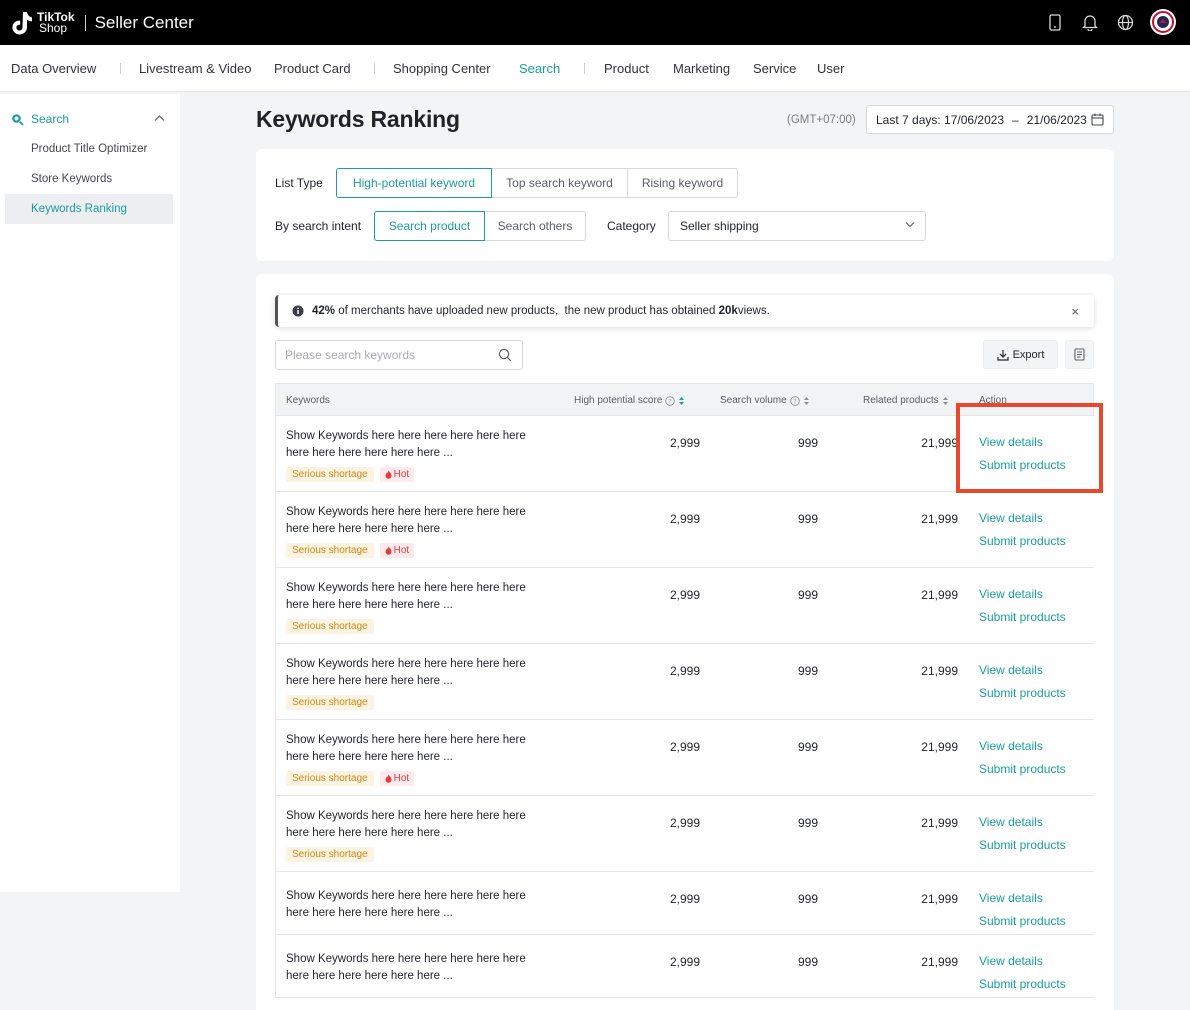  What do you see at coordinates (71, 179) in the screenshot?
I see `sidebar-item-store-keywords: Store Keywords` at bounding box center [71, 179].